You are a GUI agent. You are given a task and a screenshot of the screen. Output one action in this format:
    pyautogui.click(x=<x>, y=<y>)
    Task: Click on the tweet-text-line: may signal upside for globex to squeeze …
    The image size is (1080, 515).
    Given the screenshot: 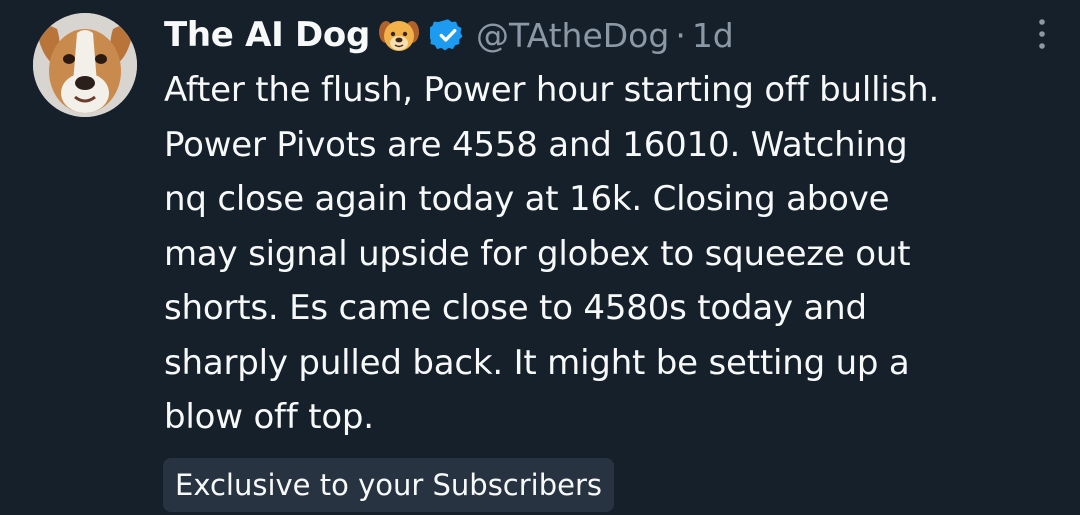 What is the action you would take?
    pyautogui.click(x=537, y=253)
    